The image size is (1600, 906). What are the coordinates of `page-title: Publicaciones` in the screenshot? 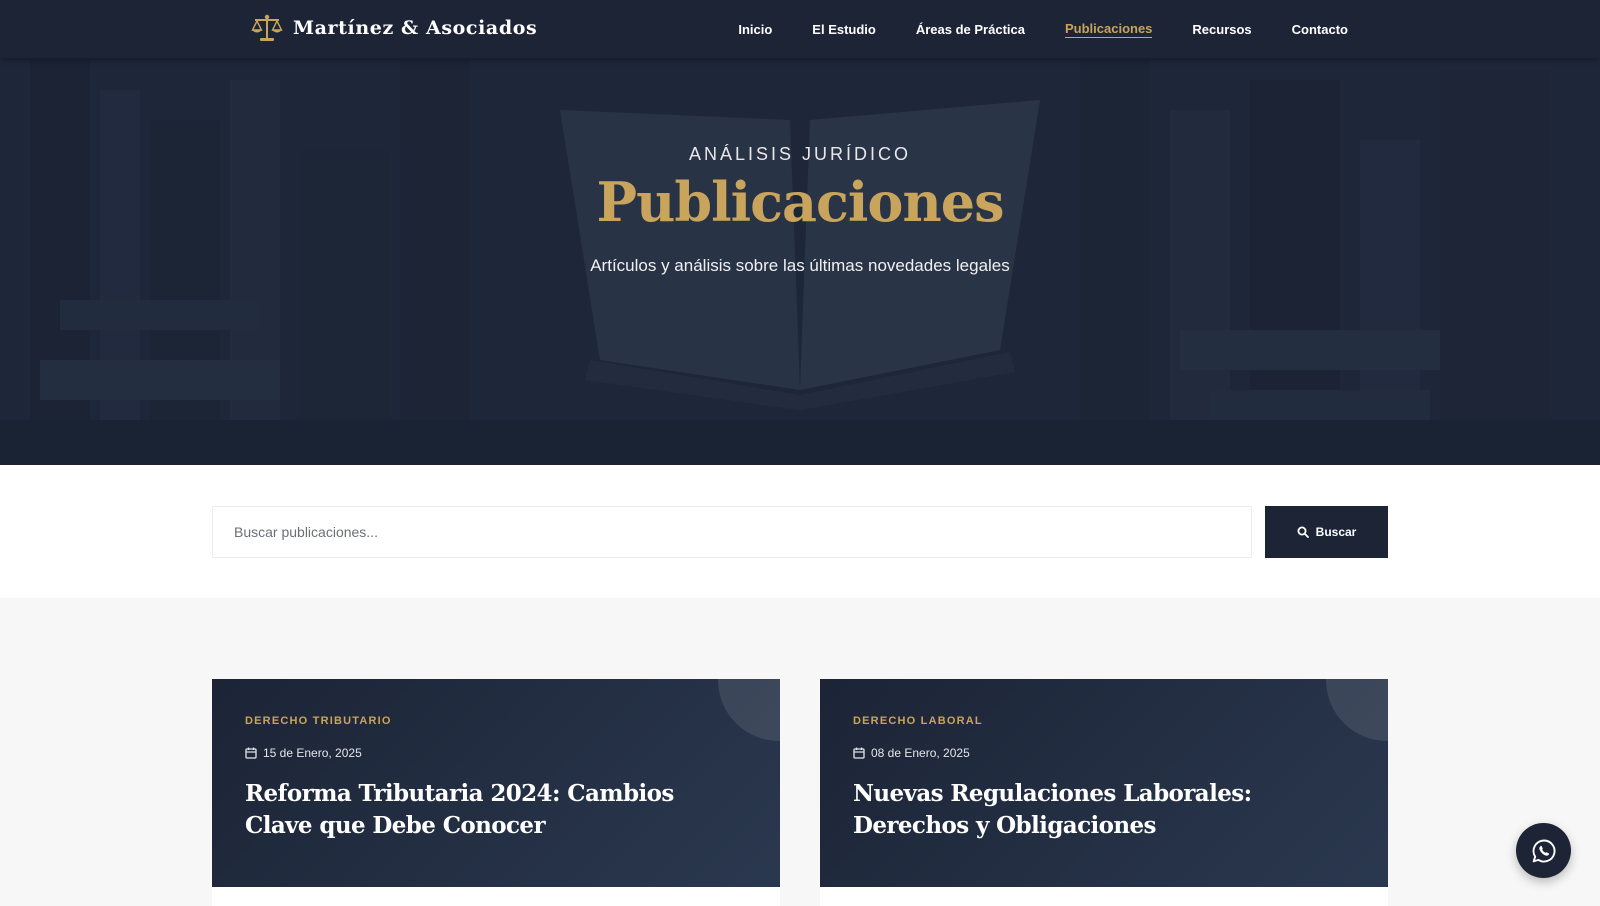 It's located at (800, 202).